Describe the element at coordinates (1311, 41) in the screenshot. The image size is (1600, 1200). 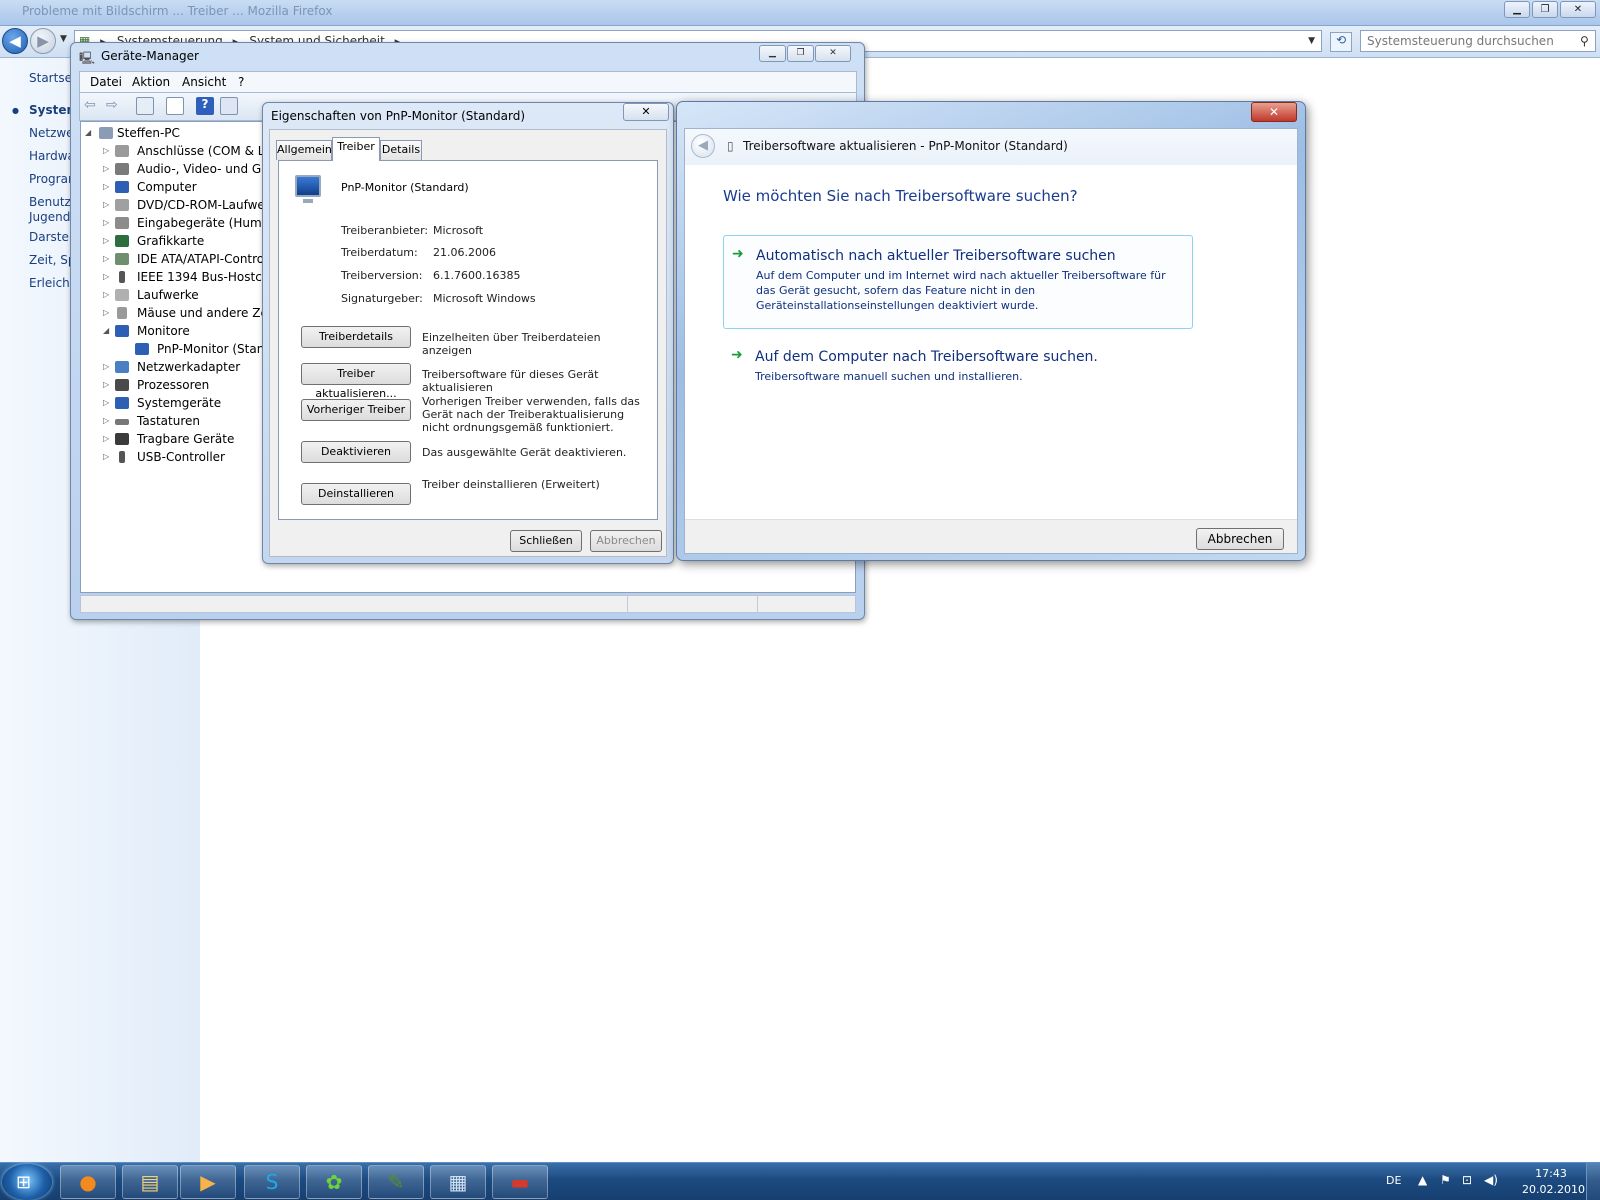
I see `address-dropdown-icon: ▼` at that location.